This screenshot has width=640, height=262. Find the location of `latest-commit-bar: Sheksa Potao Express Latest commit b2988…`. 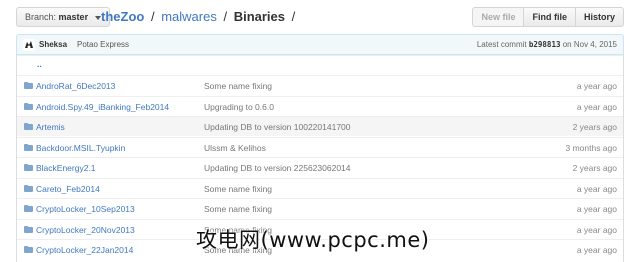

latest-commit-bar: Sheksa Potao Express Latest commit b2988… is located at coordinates (320, 44).